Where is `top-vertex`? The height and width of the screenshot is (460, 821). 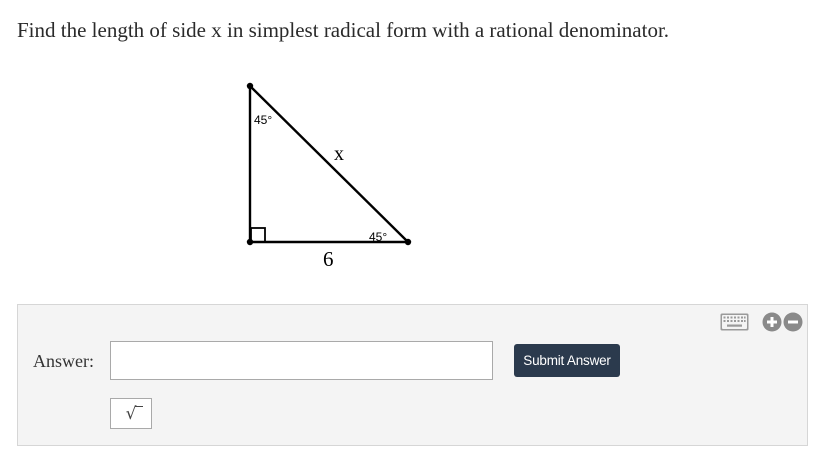 top-vertex is located at coordinates (250, 86).